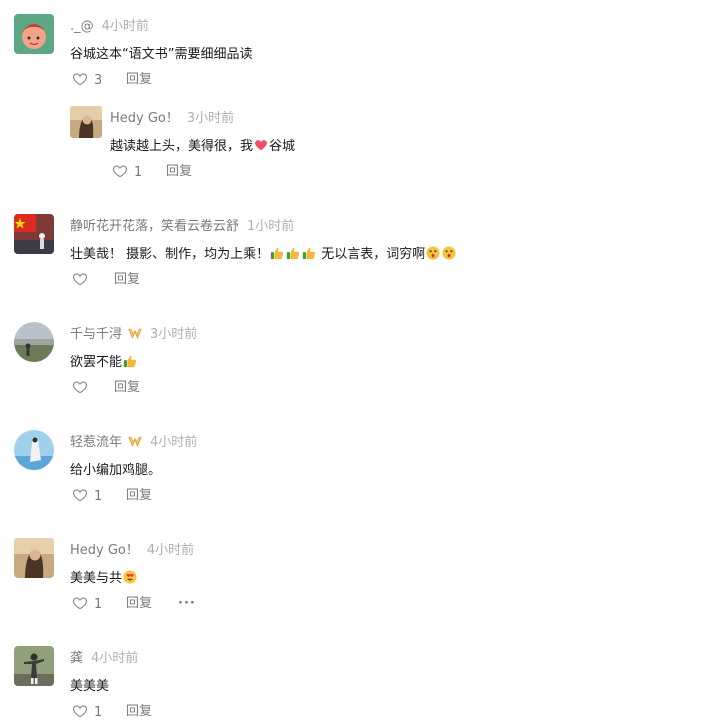  I want to click on comment-header: Hedy Go！ 4小时前, so click(132, 548).